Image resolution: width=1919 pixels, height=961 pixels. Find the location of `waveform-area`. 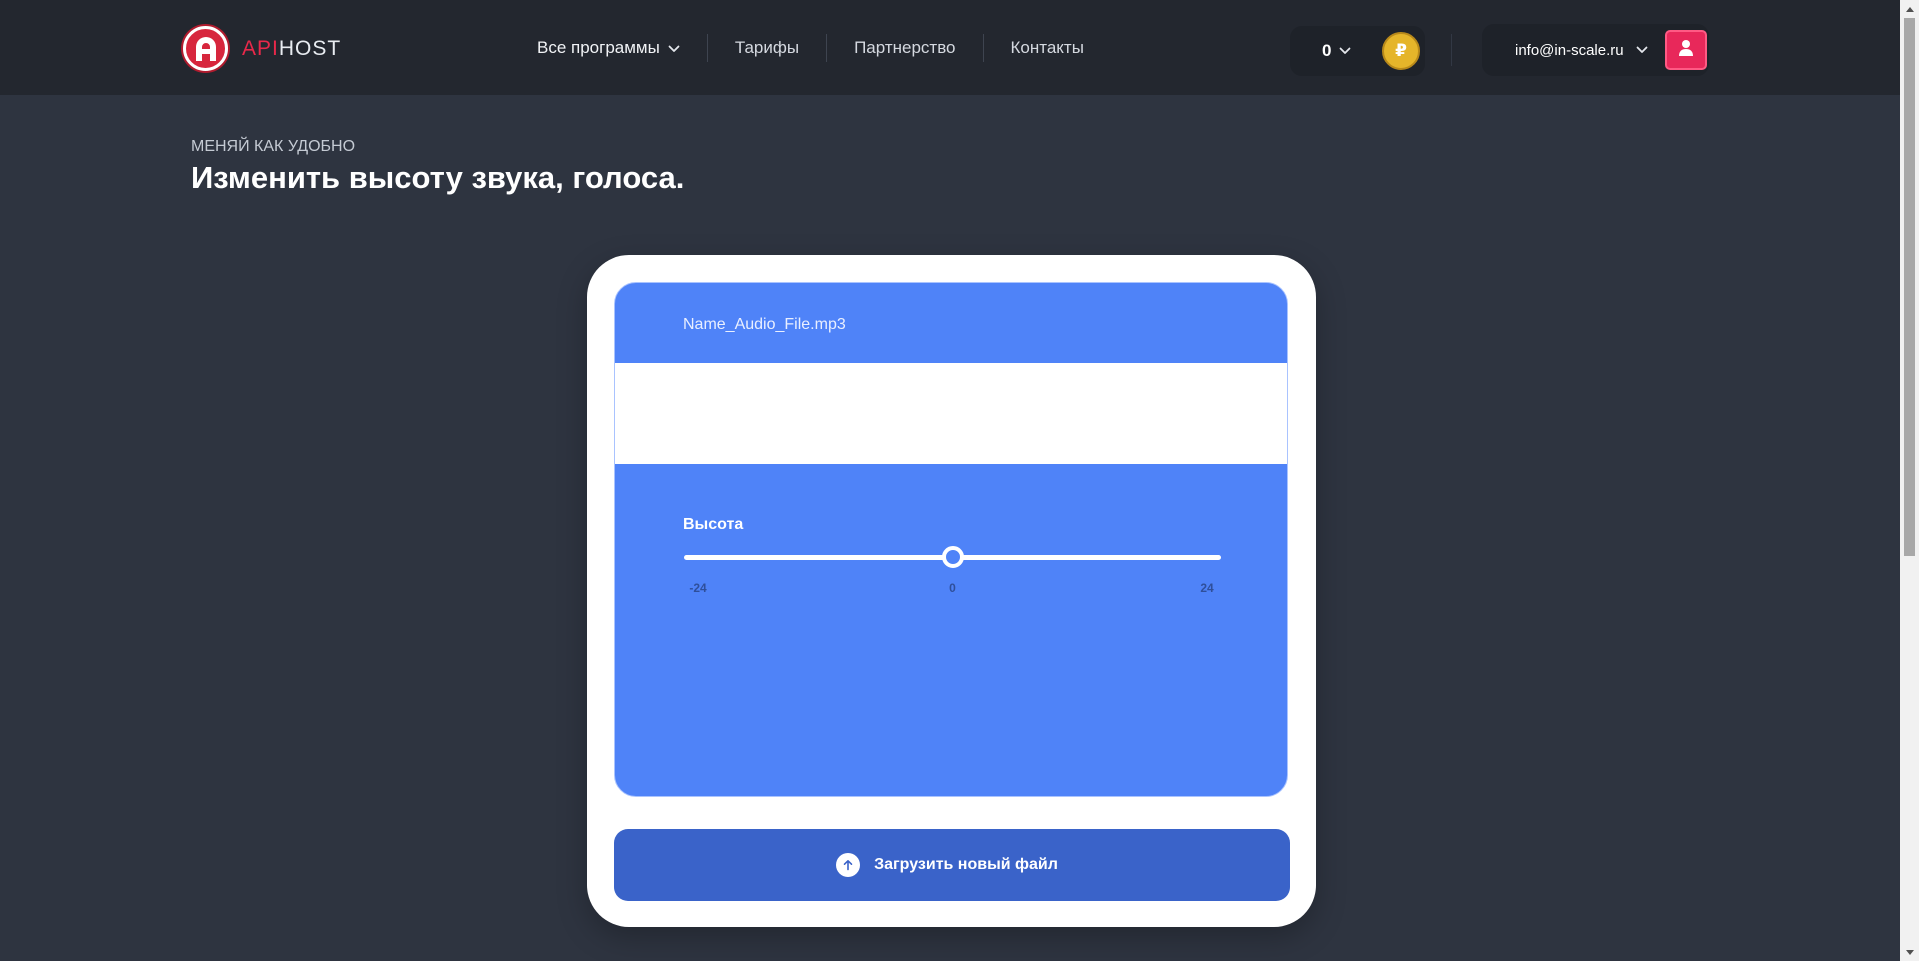

waveform-area is located at coordinates (951, 413).